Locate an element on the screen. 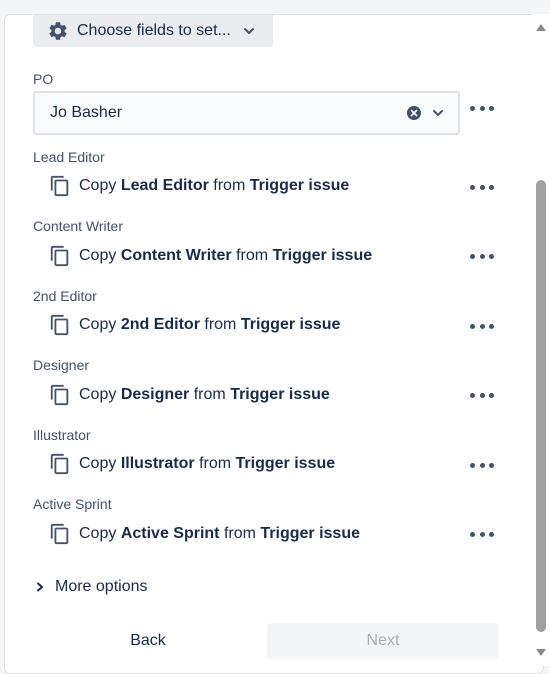  chevron-right-icon is located at coordinates (40, 587).